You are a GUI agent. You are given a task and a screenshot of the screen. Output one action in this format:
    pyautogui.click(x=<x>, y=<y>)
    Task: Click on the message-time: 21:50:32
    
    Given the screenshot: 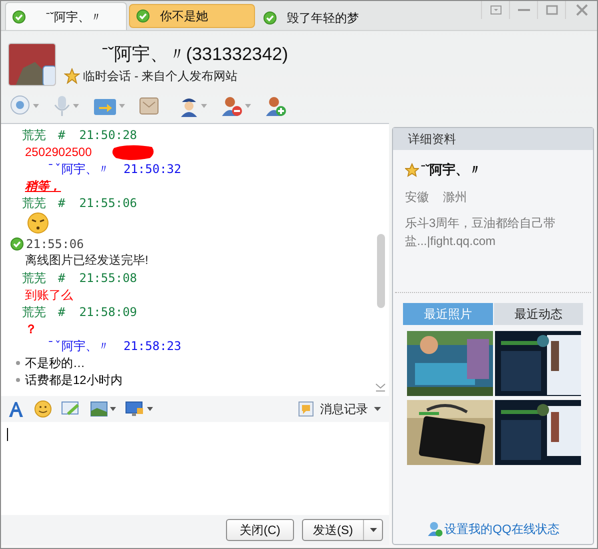 What is the action you would take?
    pyautogui.click(x=152, y=169)
    